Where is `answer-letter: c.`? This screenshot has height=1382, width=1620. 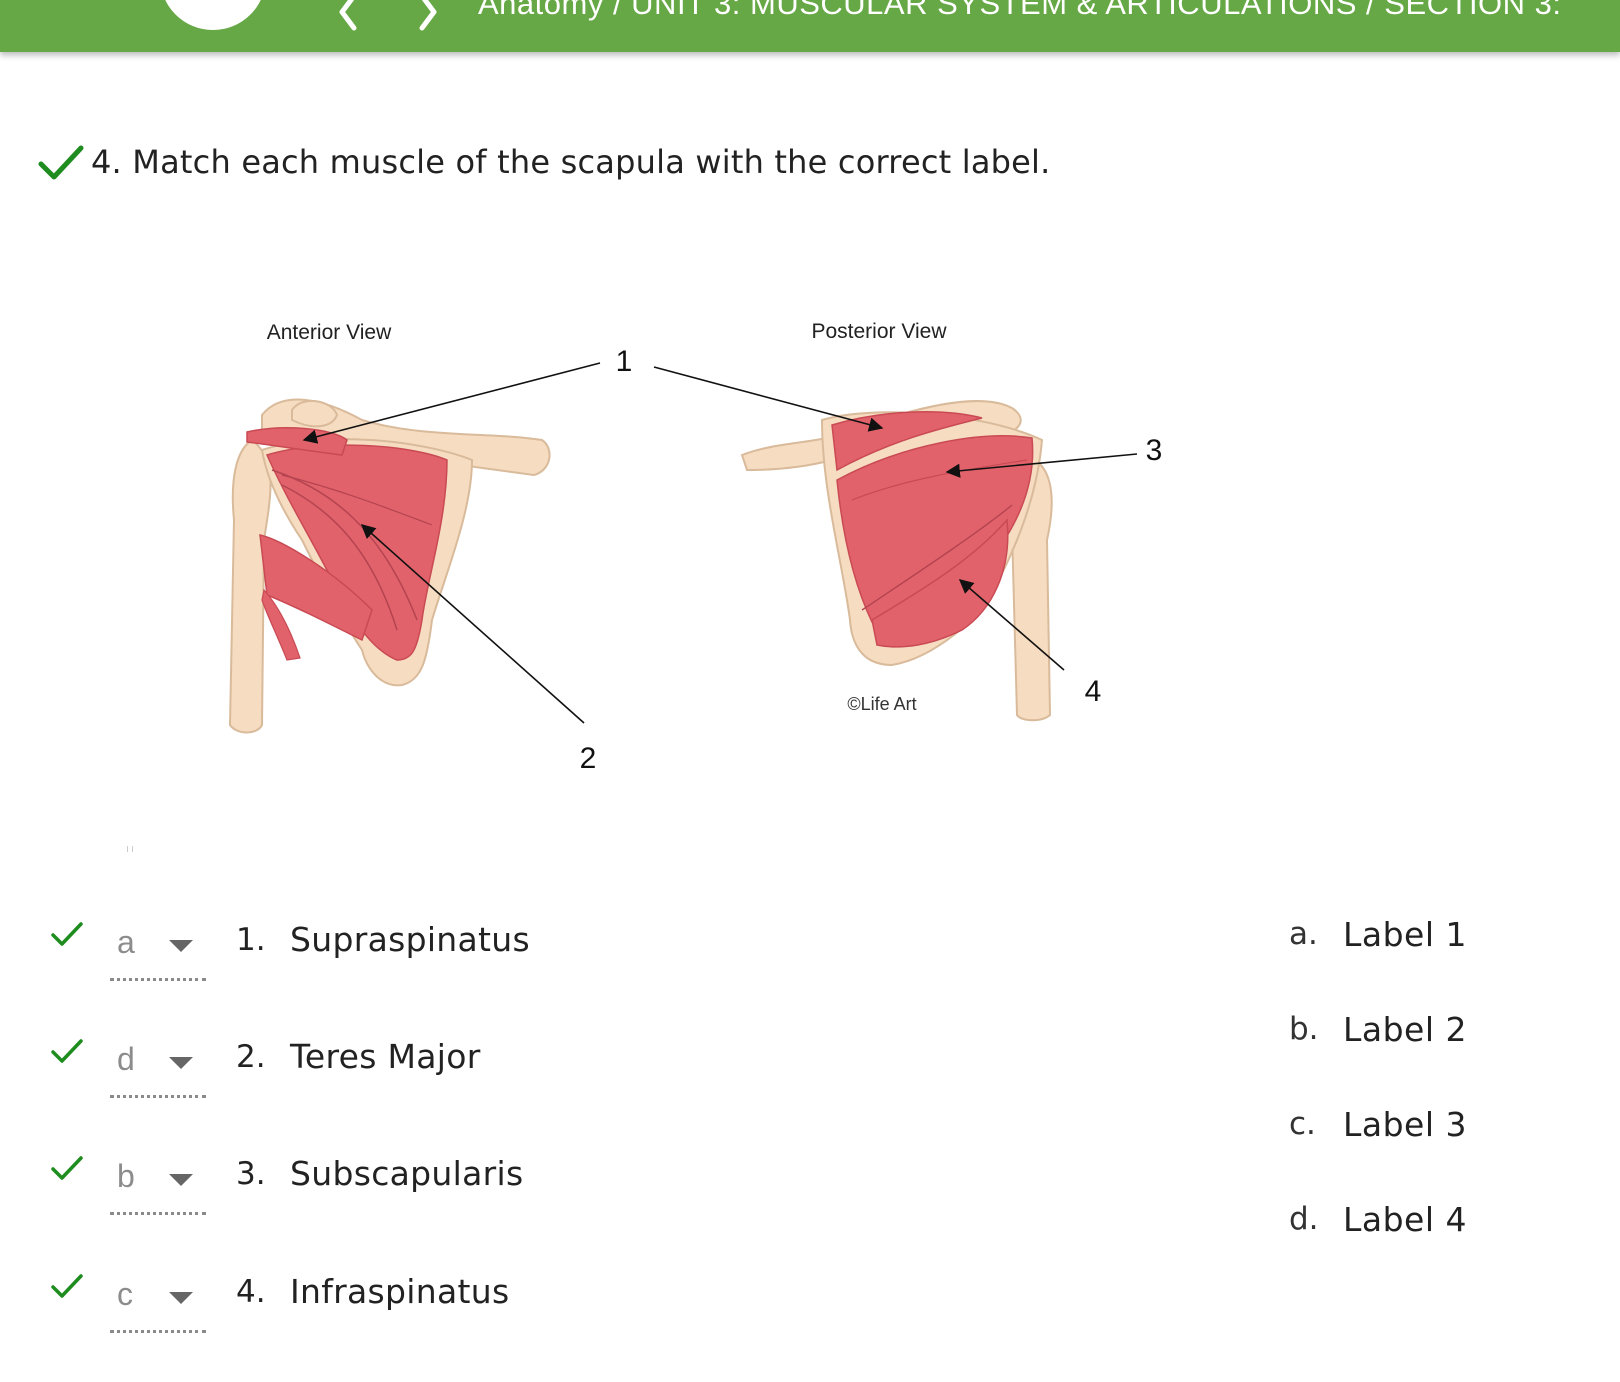
answer-letter: c. is located at coordinates (1302, 1124).